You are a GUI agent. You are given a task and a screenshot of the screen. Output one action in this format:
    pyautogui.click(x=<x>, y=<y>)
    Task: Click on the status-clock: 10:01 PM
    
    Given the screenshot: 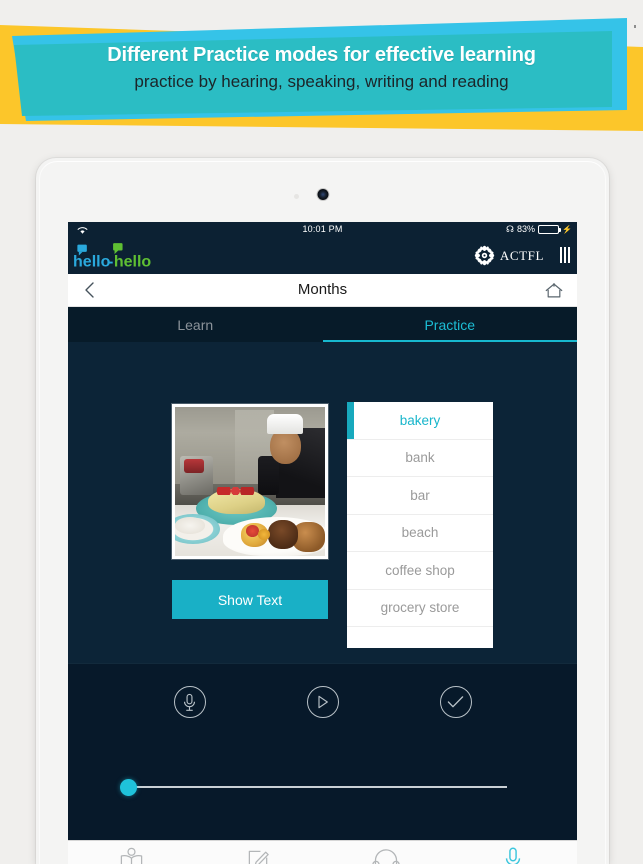 What is the action you would take?
    pyautogui.click(x=322, y=229)
    